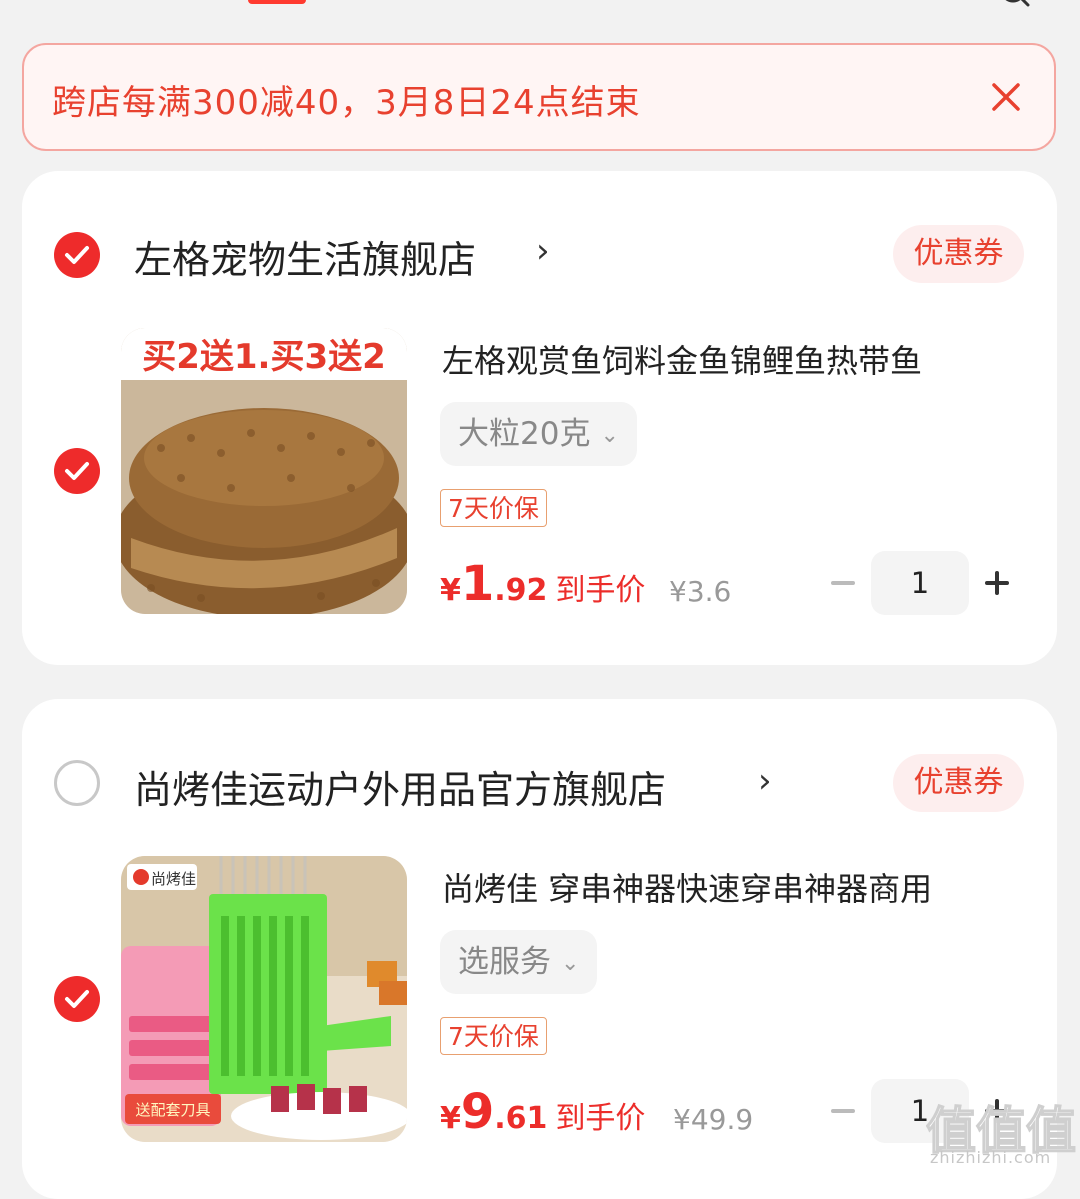 This screenshot has width=1080, height=1199. I want to click on sku-label: 选服务, so click(504, 962).